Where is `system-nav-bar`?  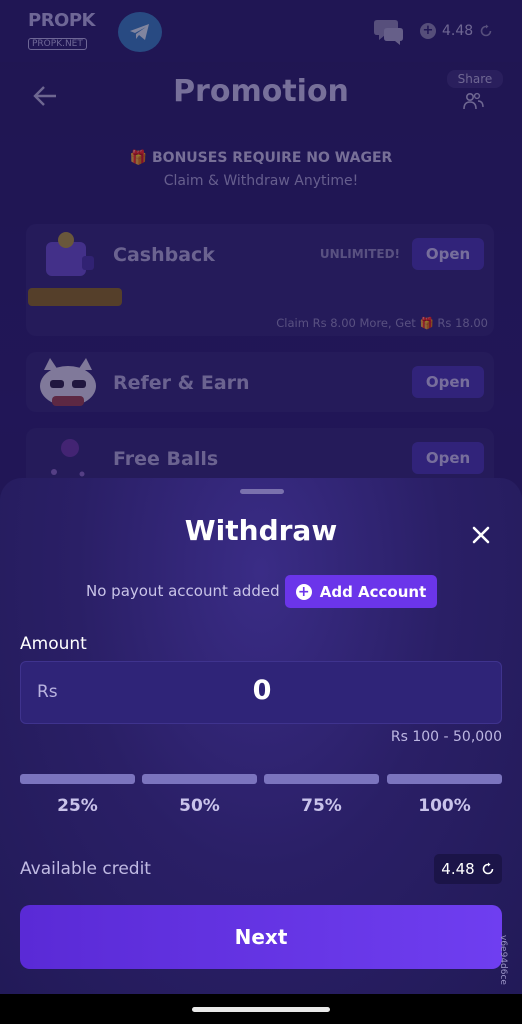 system-nav-bar is located at coordinates (261, 1009).